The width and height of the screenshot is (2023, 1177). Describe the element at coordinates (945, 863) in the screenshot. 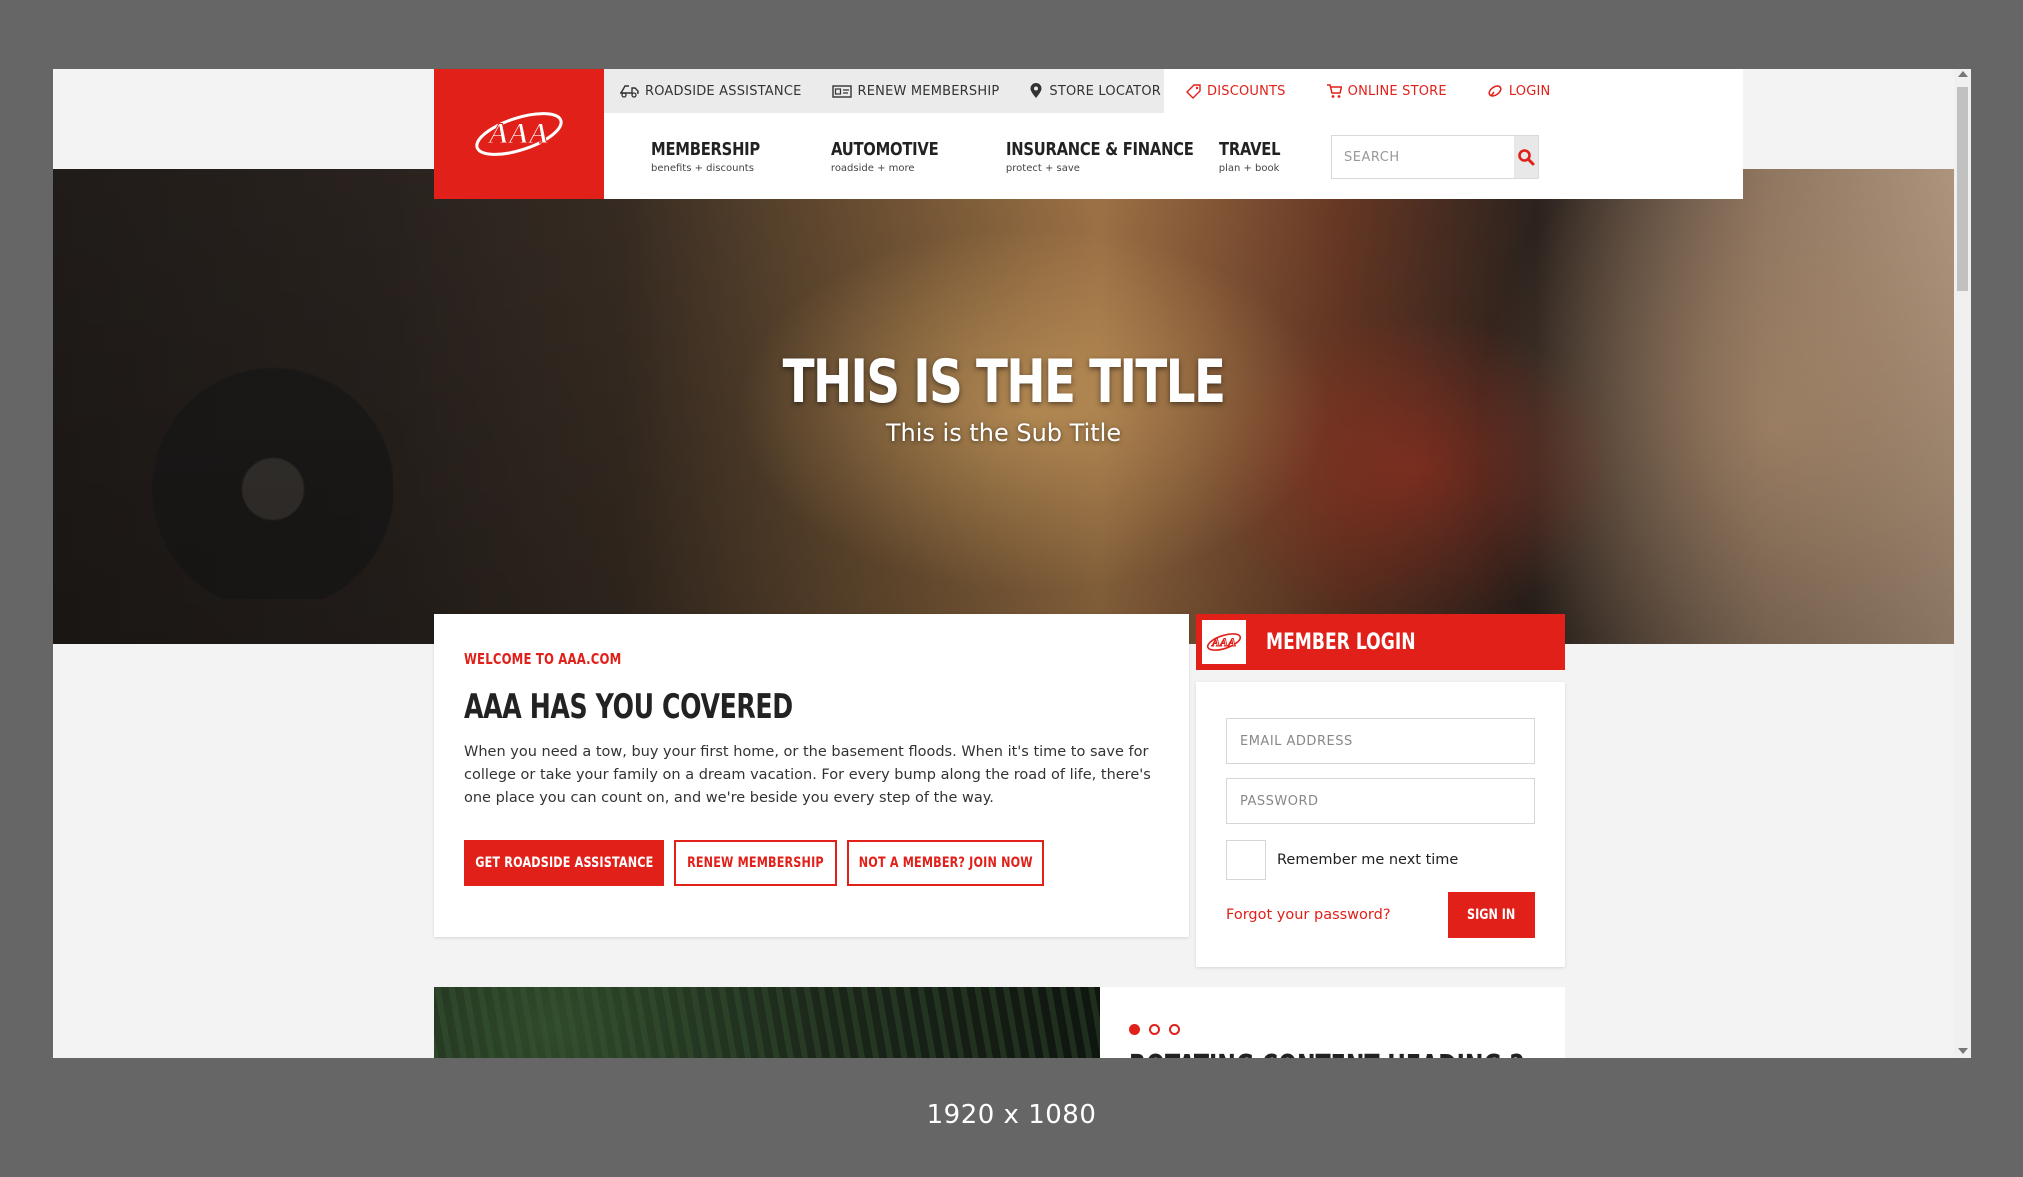

I see `join-now-button: NOT A MEMBER? JOIN NOW` at that location.